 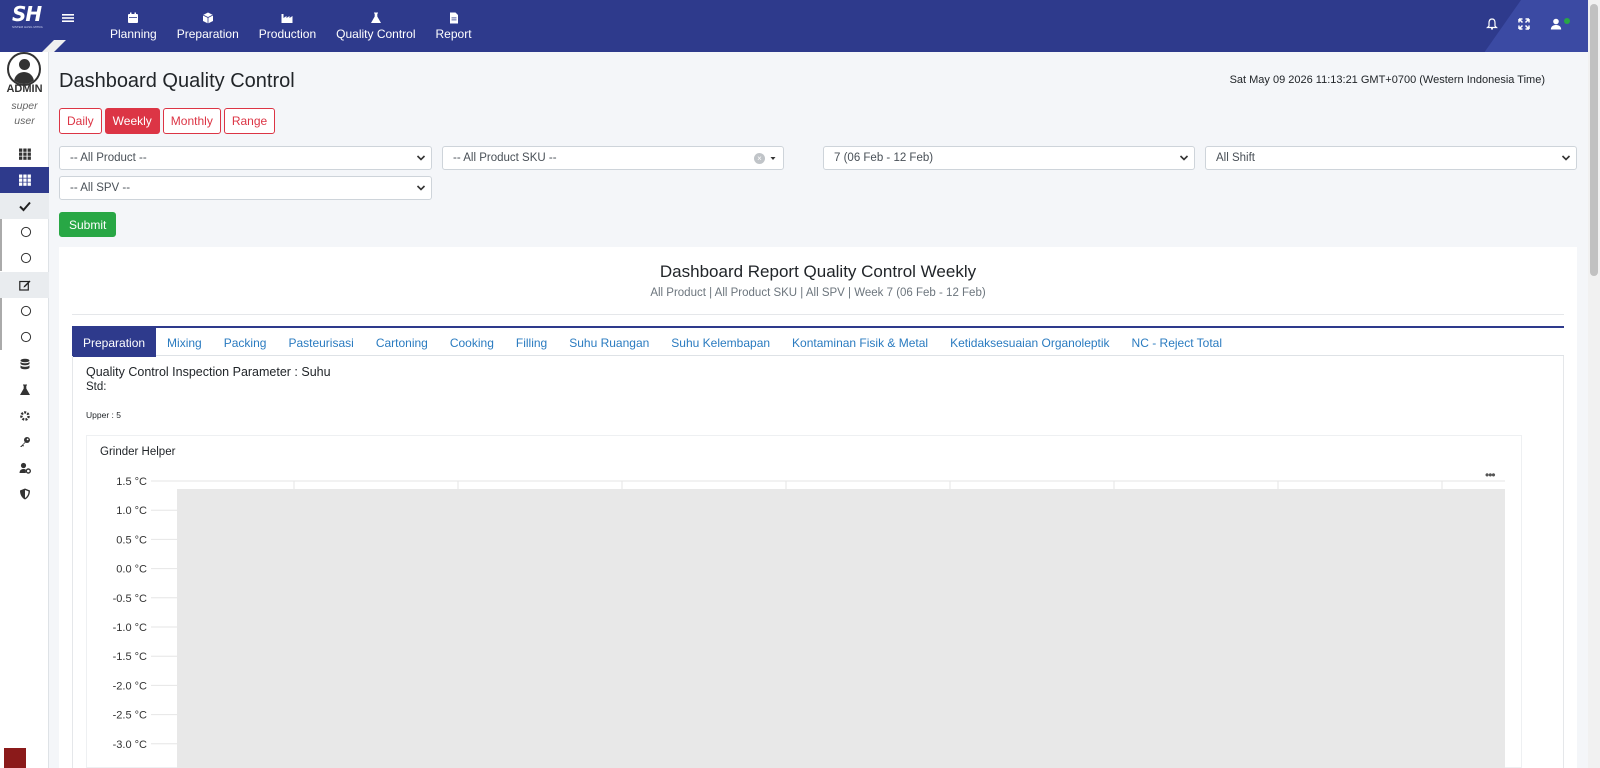 I want to click on circle-icon, so click(x=25, y=232).